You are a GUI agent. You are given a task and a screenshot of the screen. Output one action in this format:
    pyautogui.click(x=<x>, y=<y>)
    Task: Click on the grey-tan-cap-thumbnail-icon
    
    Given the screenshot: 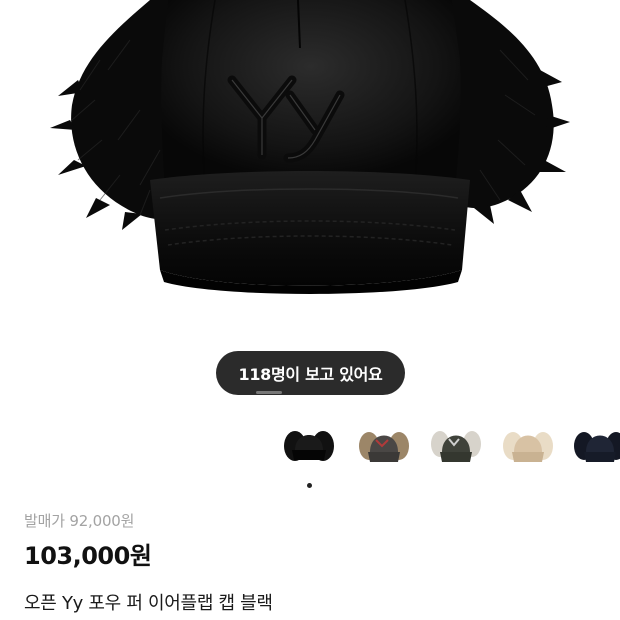 What is the action you would take?
    pyautogui.click(x=384, y=447)
    